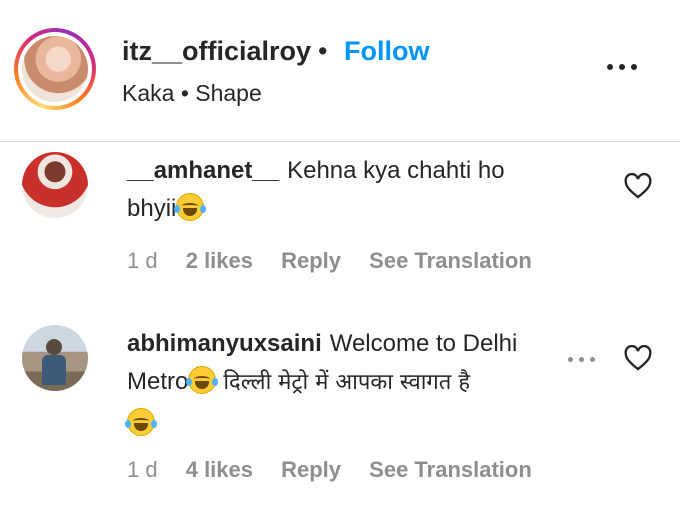  I want to click on comment-body-line2: bhyii, so click(152, 208).